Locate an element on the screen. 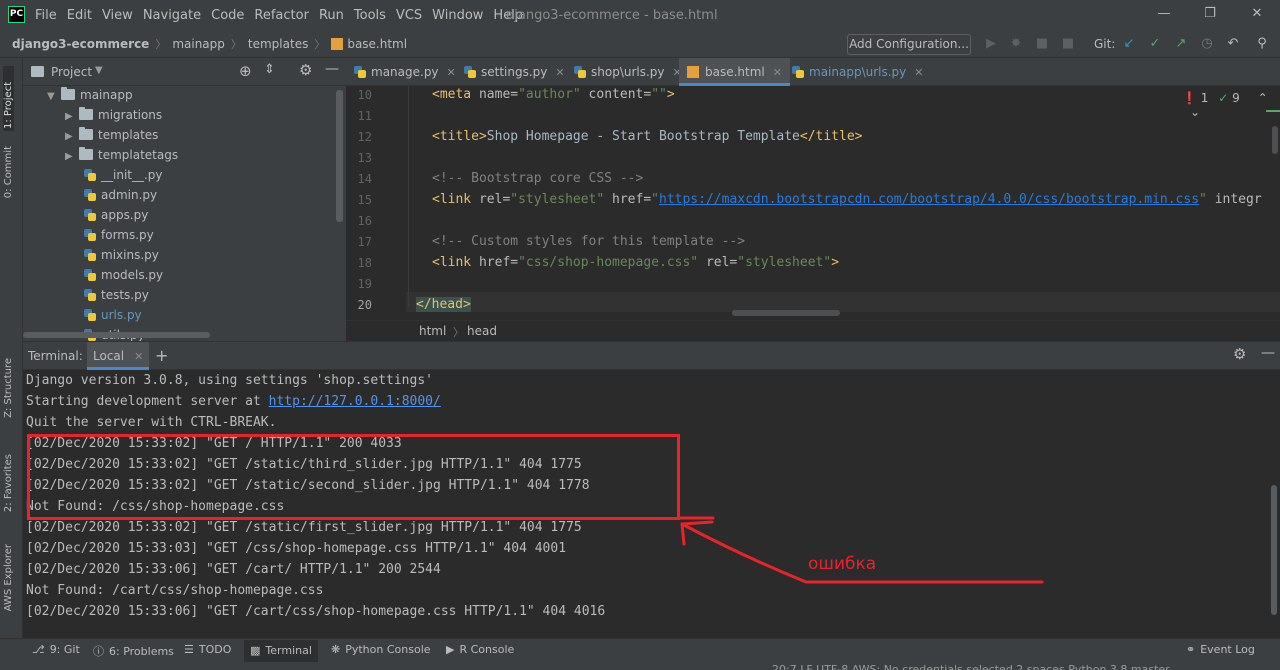 This screenshot has width=1280, height=670. tool-button-r-console: ▶ R Console is located at coordinates (480, 649).